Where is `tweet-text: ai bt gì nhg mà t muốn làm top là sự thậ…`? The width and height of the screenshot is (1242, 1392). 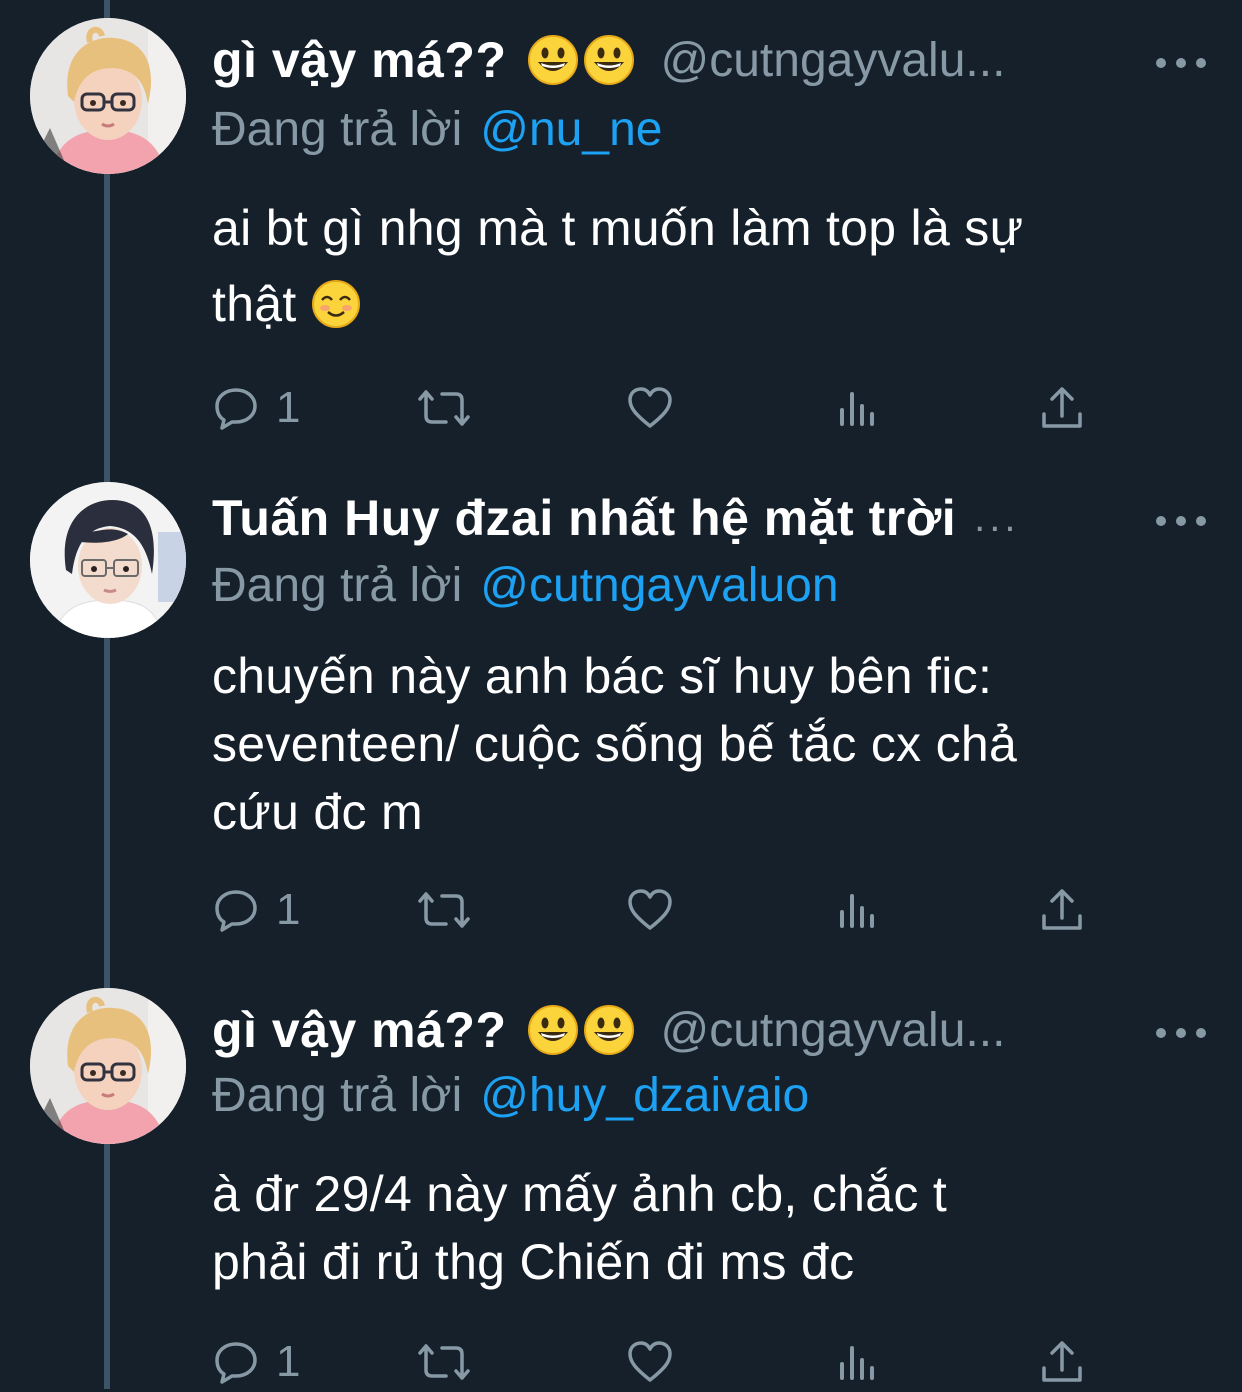
tweet-text: ai bt gì nhg mà t muốn làm top là sự thậ… is located at coordinates (707, 266).